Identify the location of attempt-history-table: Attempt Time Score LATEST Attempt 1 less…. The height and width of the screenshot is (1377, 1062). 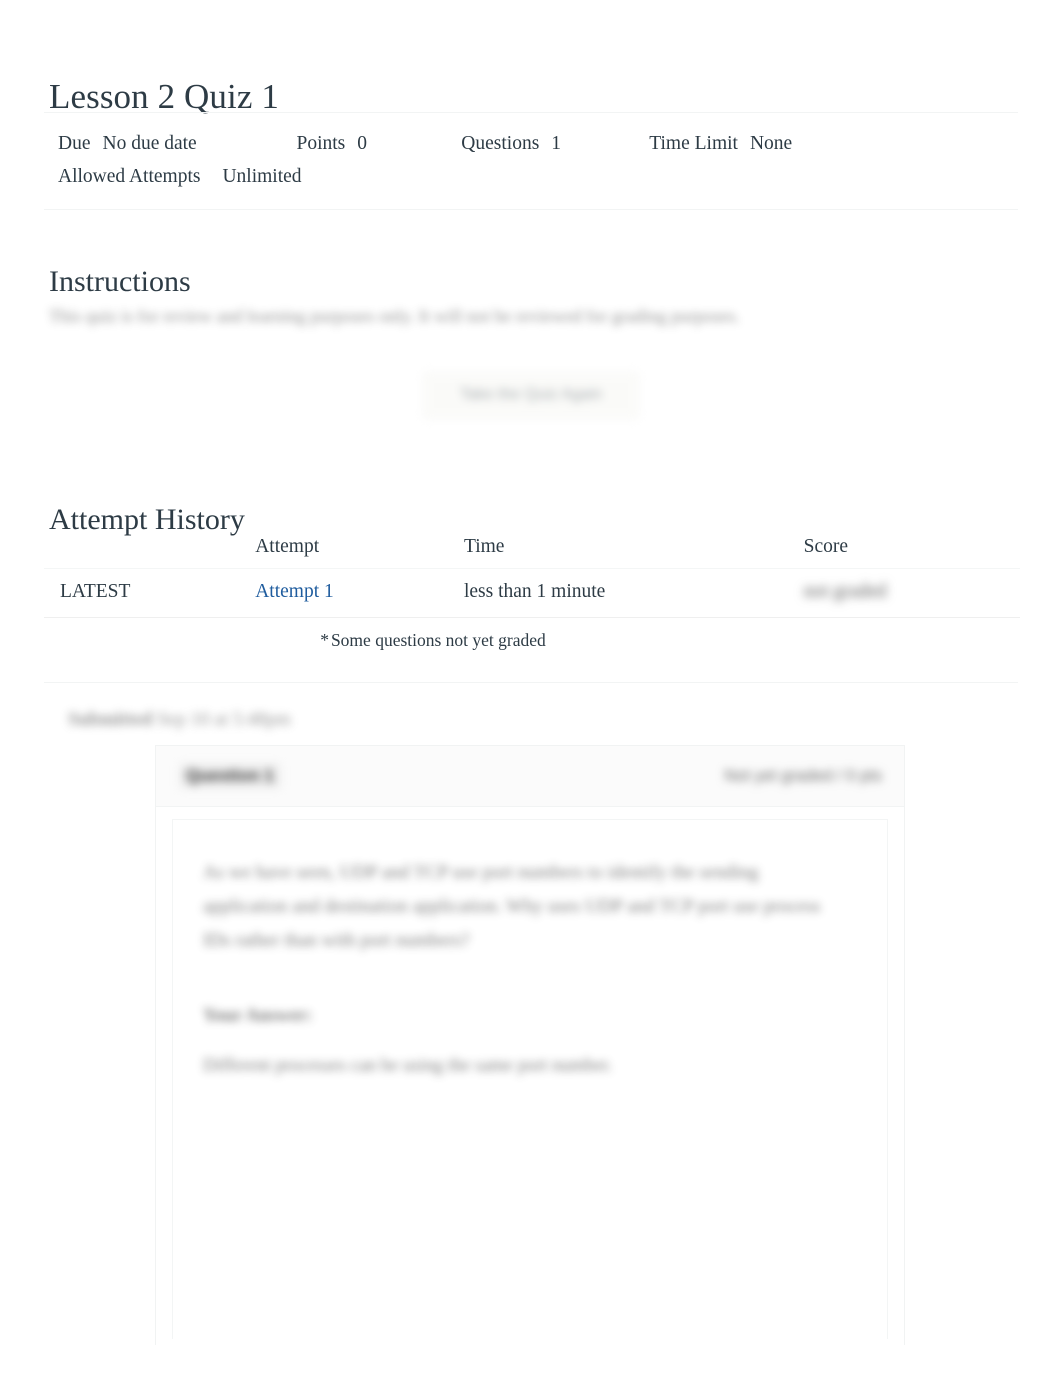
(532, 573).